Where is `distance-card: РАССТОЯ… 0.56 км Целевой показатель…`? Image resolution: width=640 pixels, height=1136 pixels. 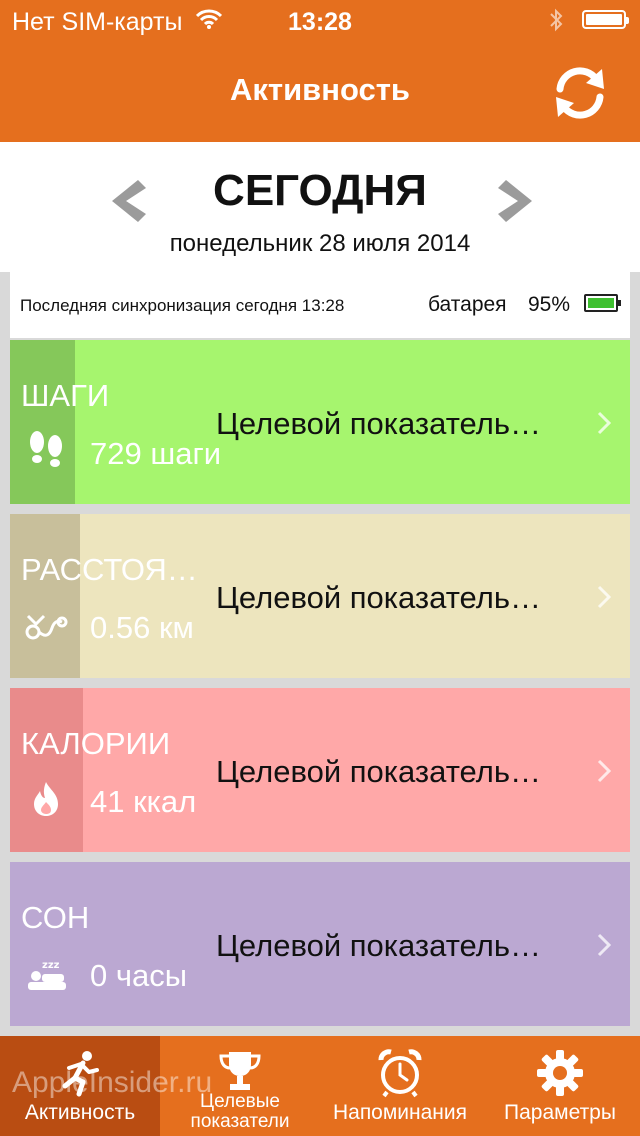
distance-card: РАССТОЯ… 0.56 км Целевой показатель… is located at coordinates (320, 596).